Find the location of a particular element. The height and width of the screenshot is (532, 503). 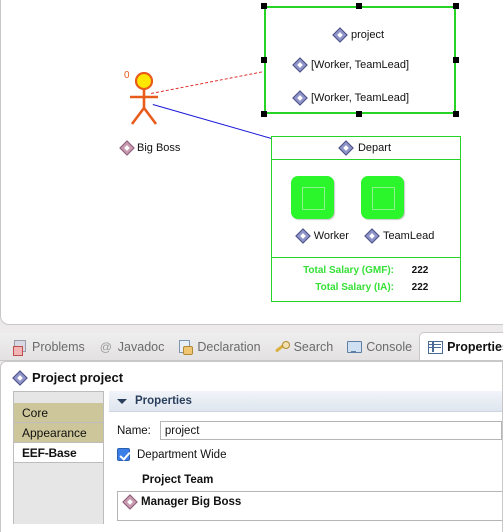

department-wide-row: Department Wide is located at coordinates (305, 450).